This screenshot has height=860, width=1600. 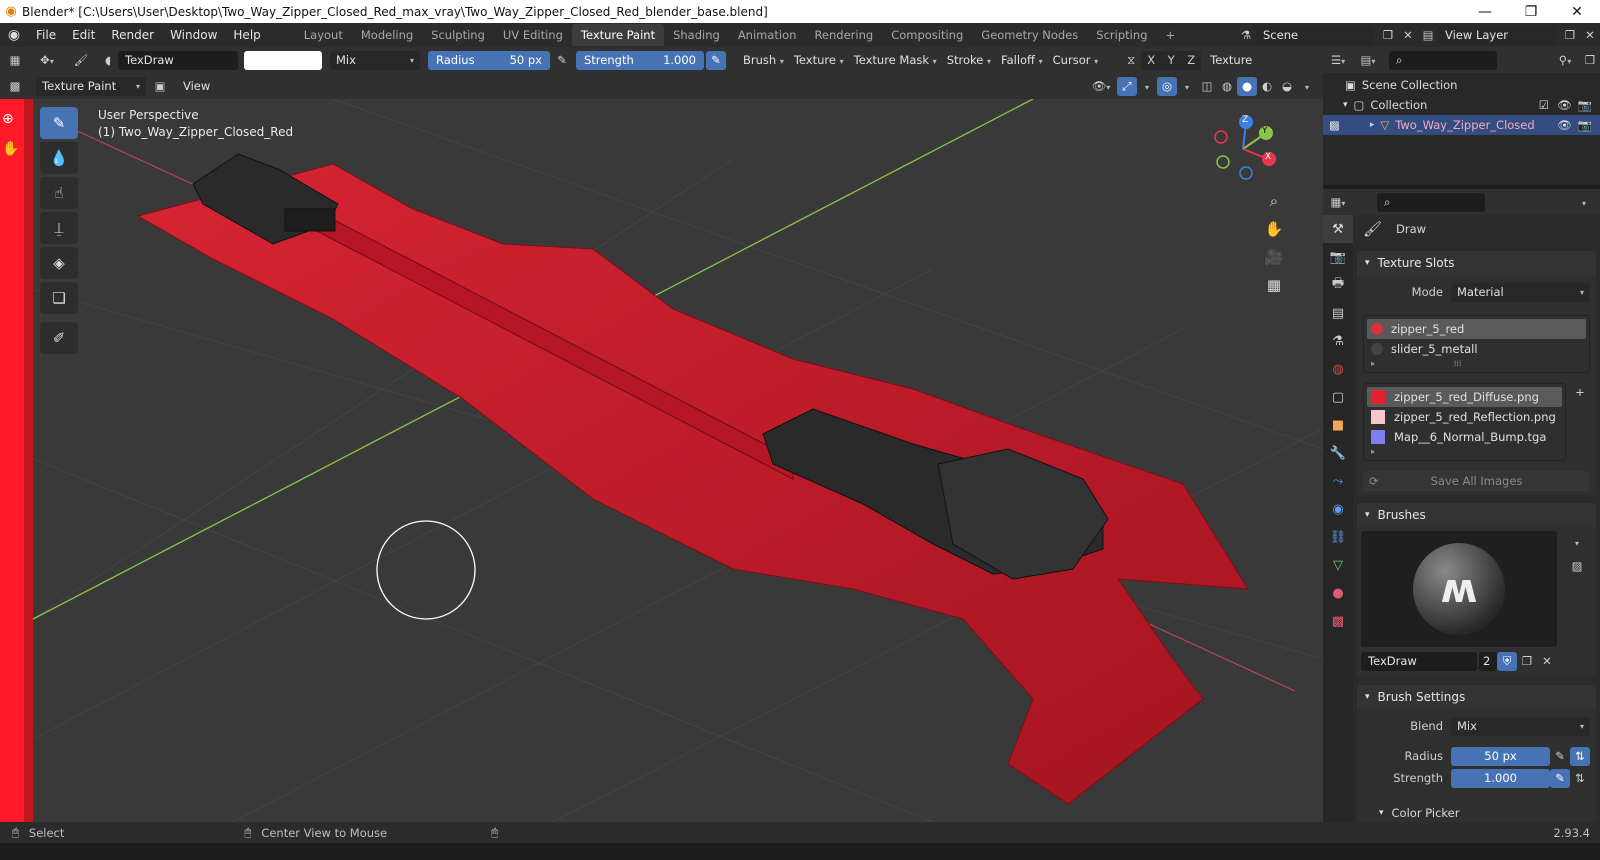 What do you see at coordinates (1464, 417) in the screenshot?
I see `image-slot-1: zipper_5_red_Reflection.png` at bounding box center [1464, 417].